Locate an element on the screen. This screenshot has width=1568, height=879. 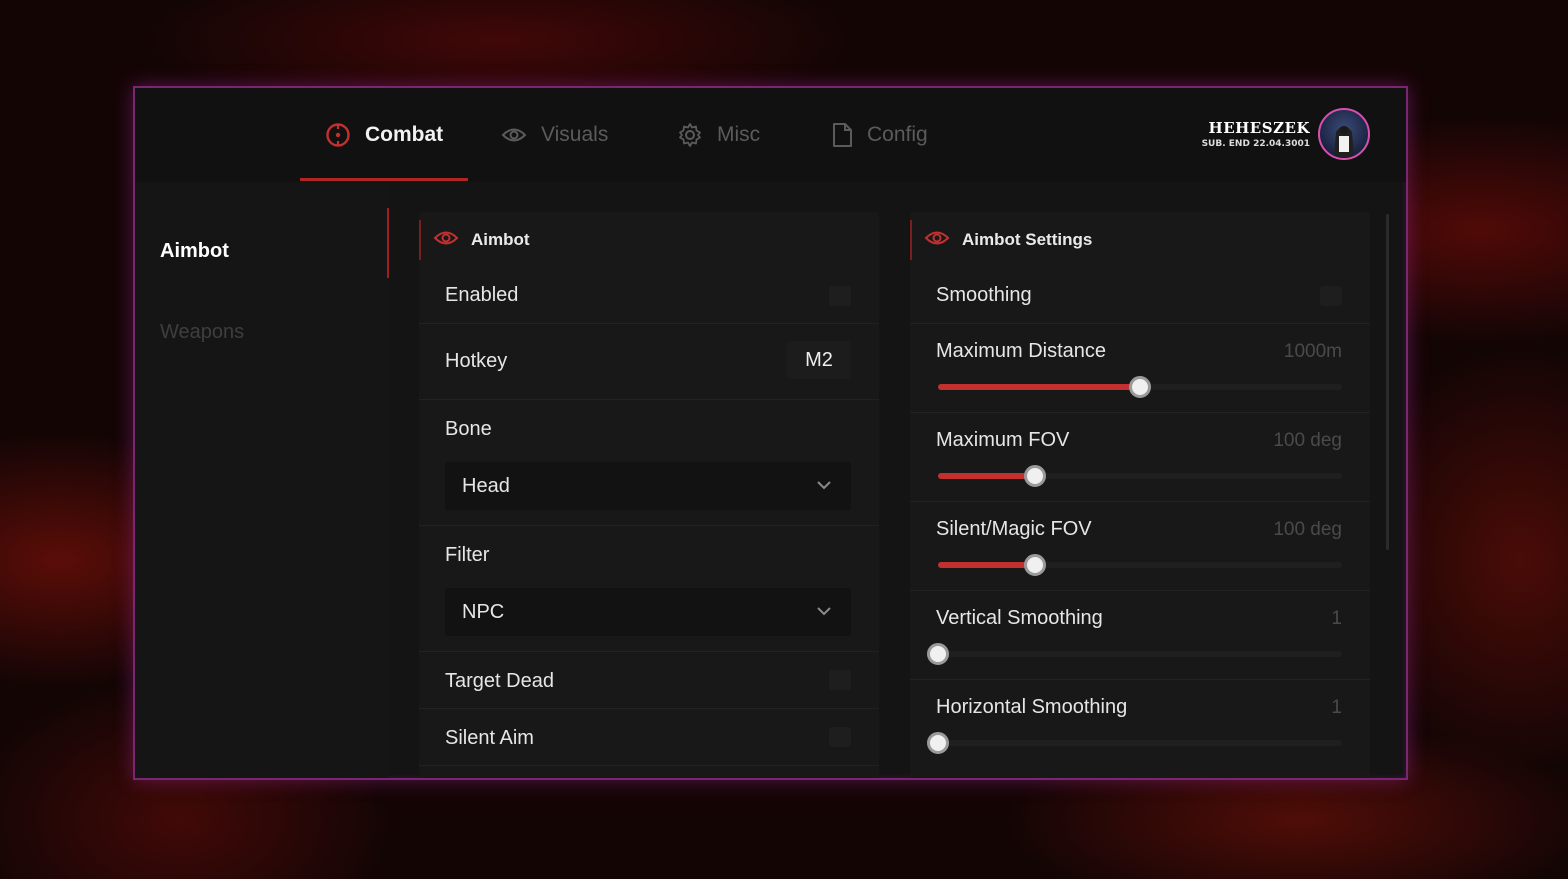
bone-row: Bone Head is located at coordinates (649, 463).